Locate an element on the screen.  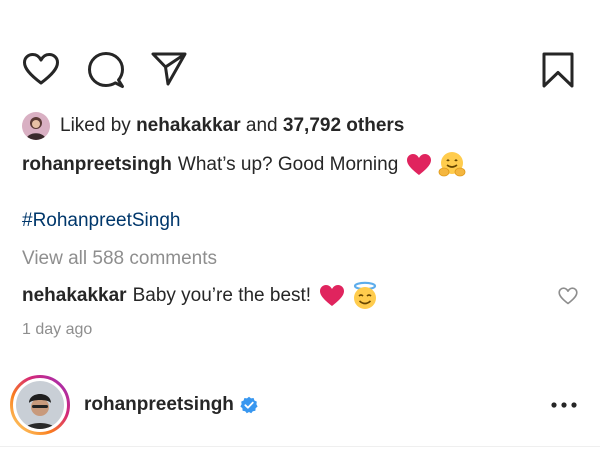
bookmark-icon is located at coordinates (558, 70).